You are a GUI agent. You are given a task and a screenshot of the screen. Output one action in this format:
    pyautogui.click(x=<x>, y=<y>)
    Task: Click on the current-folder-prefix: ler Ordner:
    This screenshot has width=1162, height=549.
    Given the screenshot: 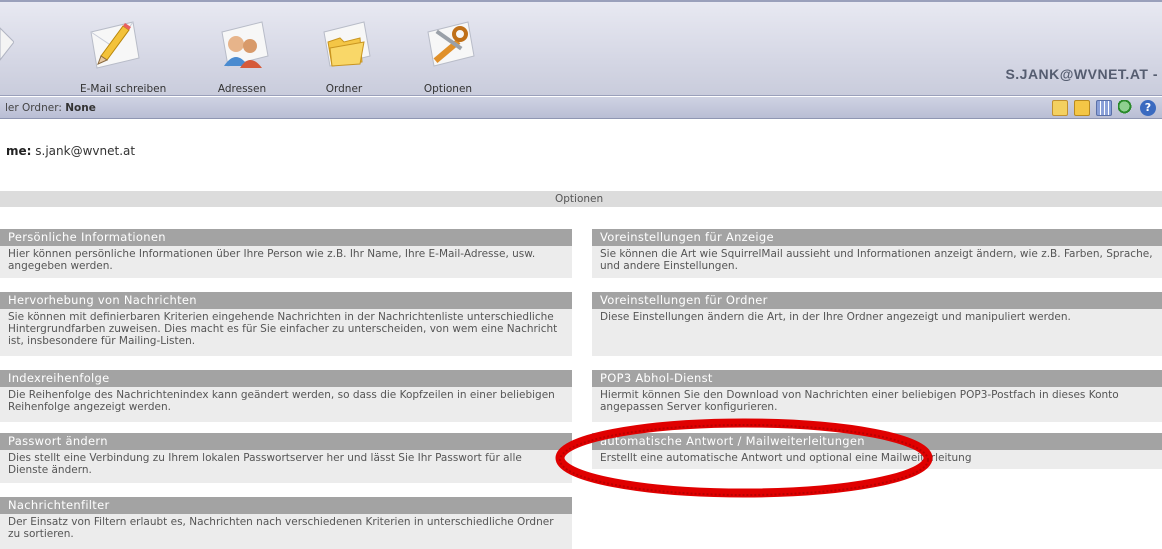 What is the action you would take?
    pyautogui.click(x=35, y=108)
    